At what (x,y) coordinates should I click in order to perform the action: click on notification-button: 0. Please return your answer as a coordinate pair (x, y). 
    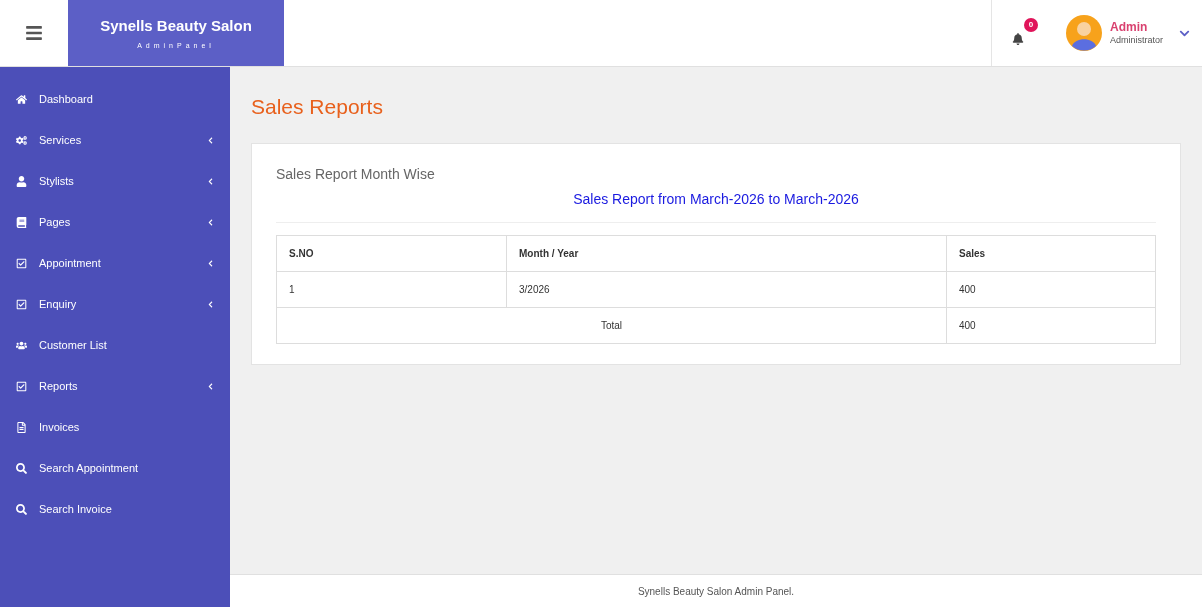
    Looking at the image, I should click on (1025, 33).